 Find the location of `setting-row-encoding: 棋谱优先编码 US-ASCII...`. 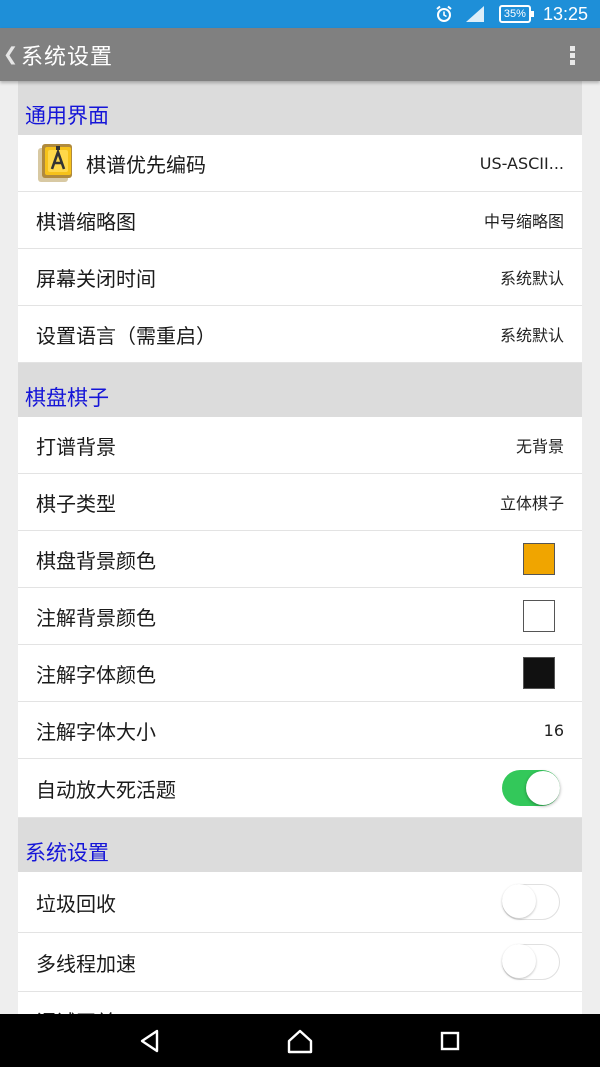

setting-row-encoding: 棋谱优先编码 US-ASCII... is located at coordinates (300, 163).